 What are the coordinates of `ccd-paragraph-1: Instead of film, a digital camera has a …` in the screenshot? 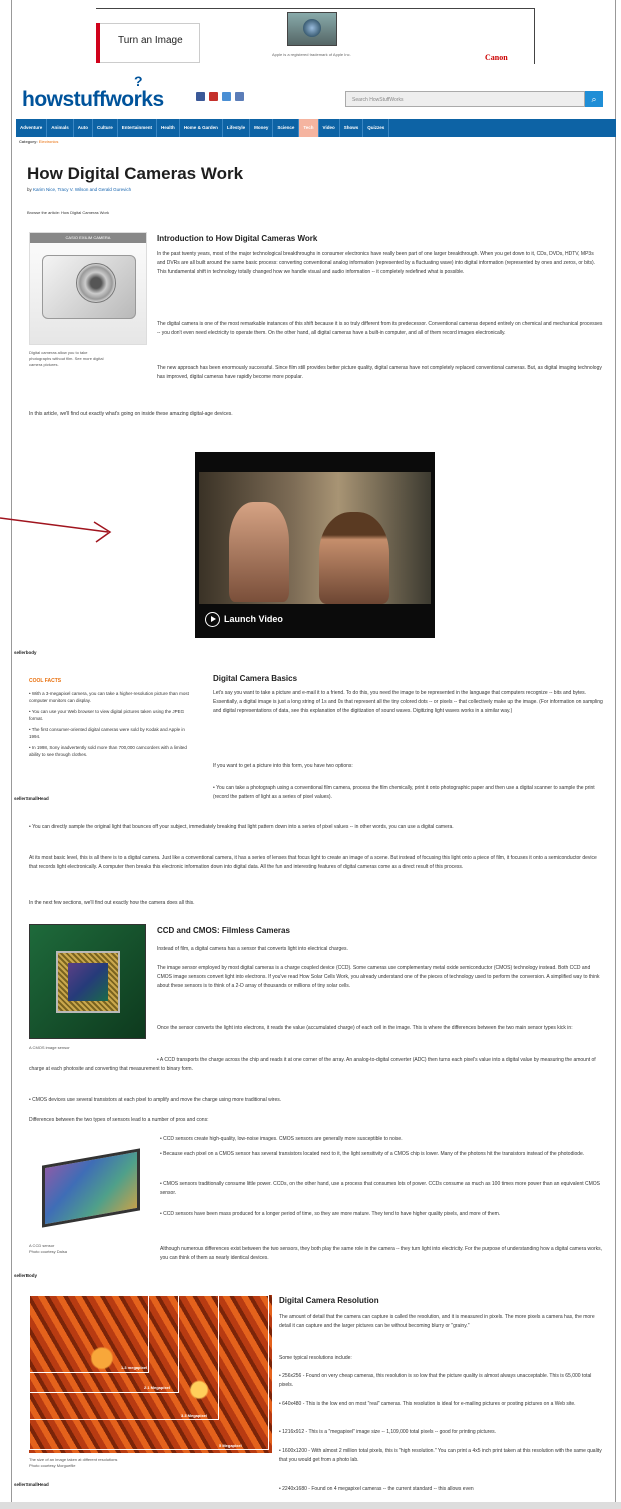 It's located at (252, 949).